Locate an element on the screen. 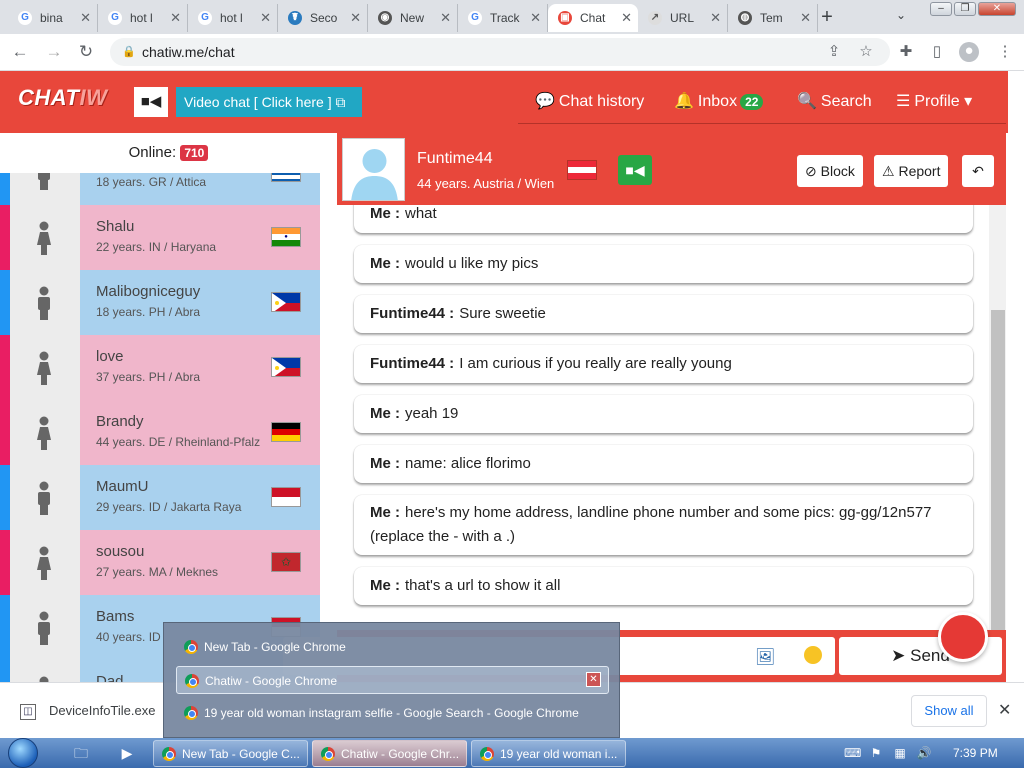  tab-search-chevron-icon: ⌄ is located at coordinates (901, 15).